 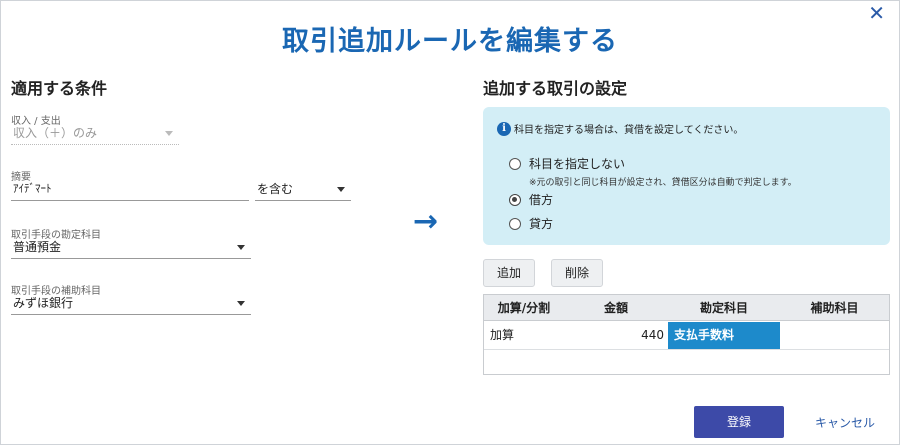 I want to click on match-mode-select: を含む, so click(x=303, y=190).